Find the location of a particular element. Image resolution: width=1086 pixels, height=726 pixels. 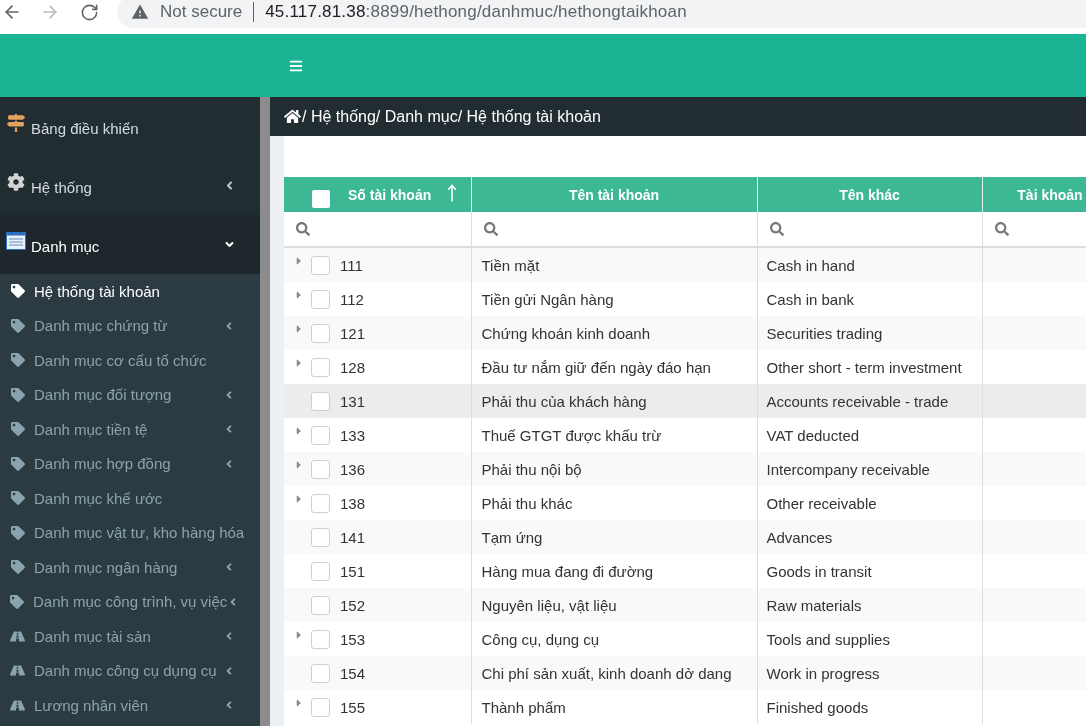

submenu-item: Danh mục tài sản is located at coordinates (130, 636).